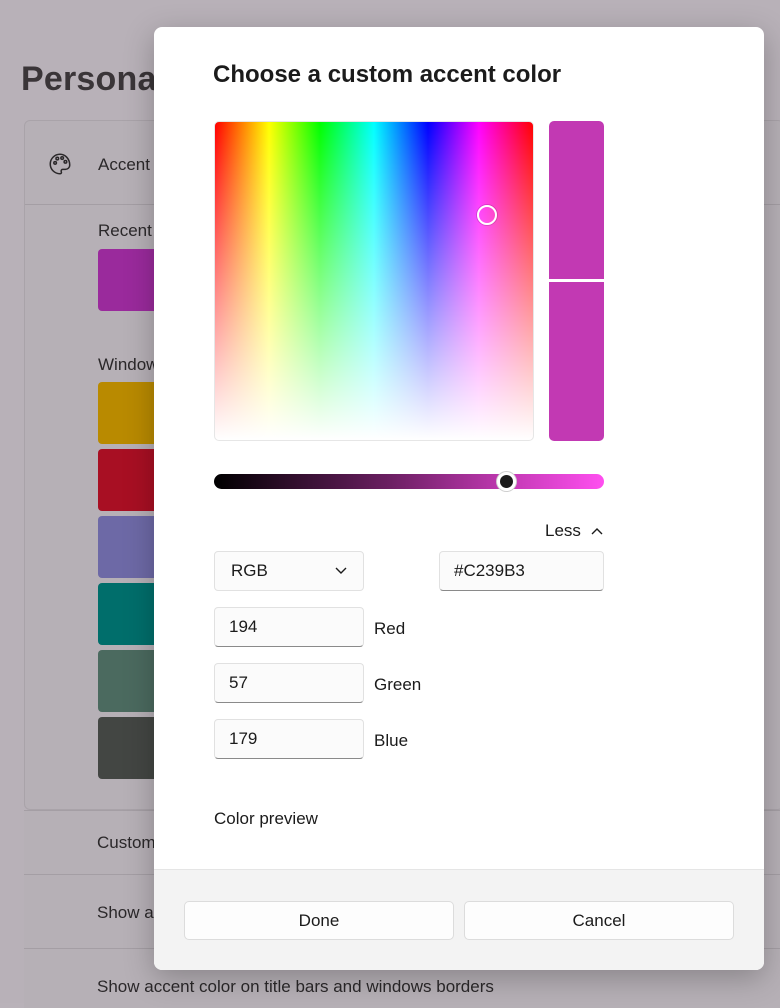 The image size is (780, 1008). I want to click on green-input, so click(289, 683).